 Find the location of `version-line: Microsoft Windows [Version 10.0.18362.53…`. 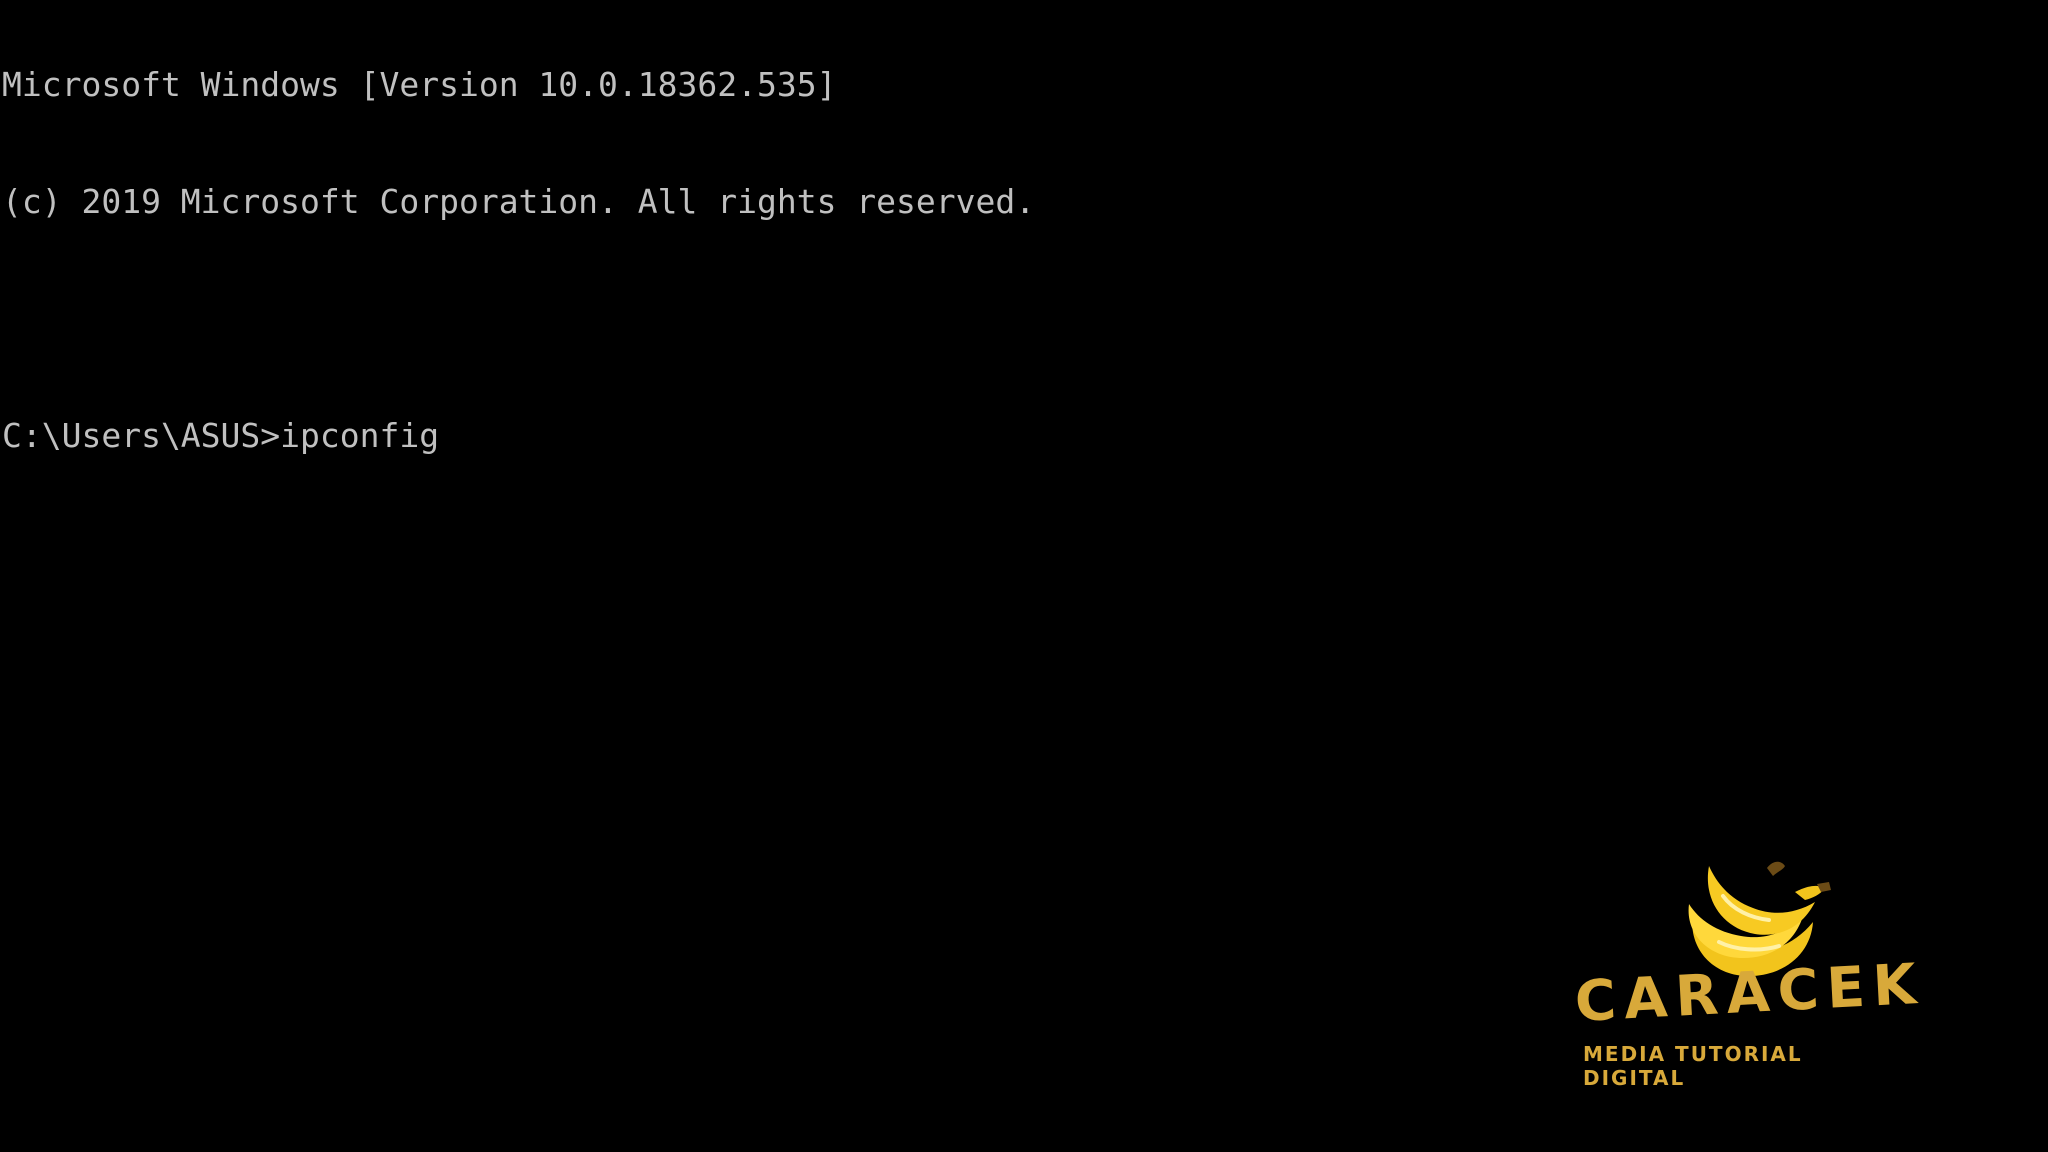

version-line: Microsoft Windows [Version 10.0.18362.53… is located at coordinates (419, 84).